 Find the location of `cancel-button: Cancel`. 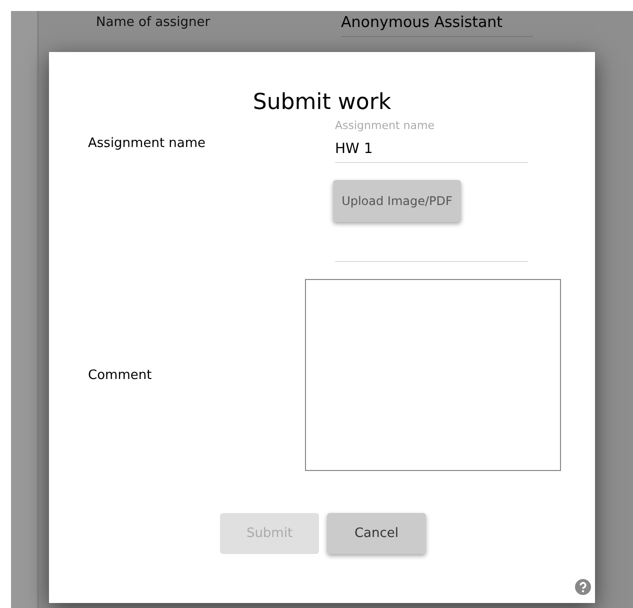

cancel-button: Cancel is located at coordinates (376, 533).